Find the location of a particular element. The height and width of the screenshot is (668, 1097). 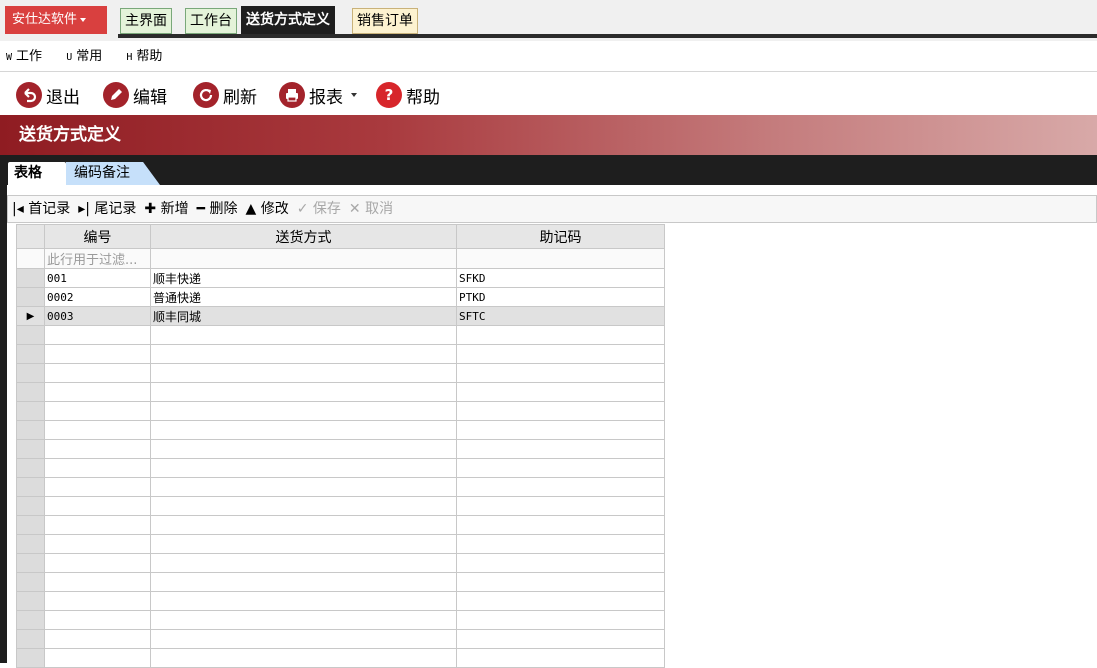

menu-help: H 帮助 is located at coordinates (149, 56).